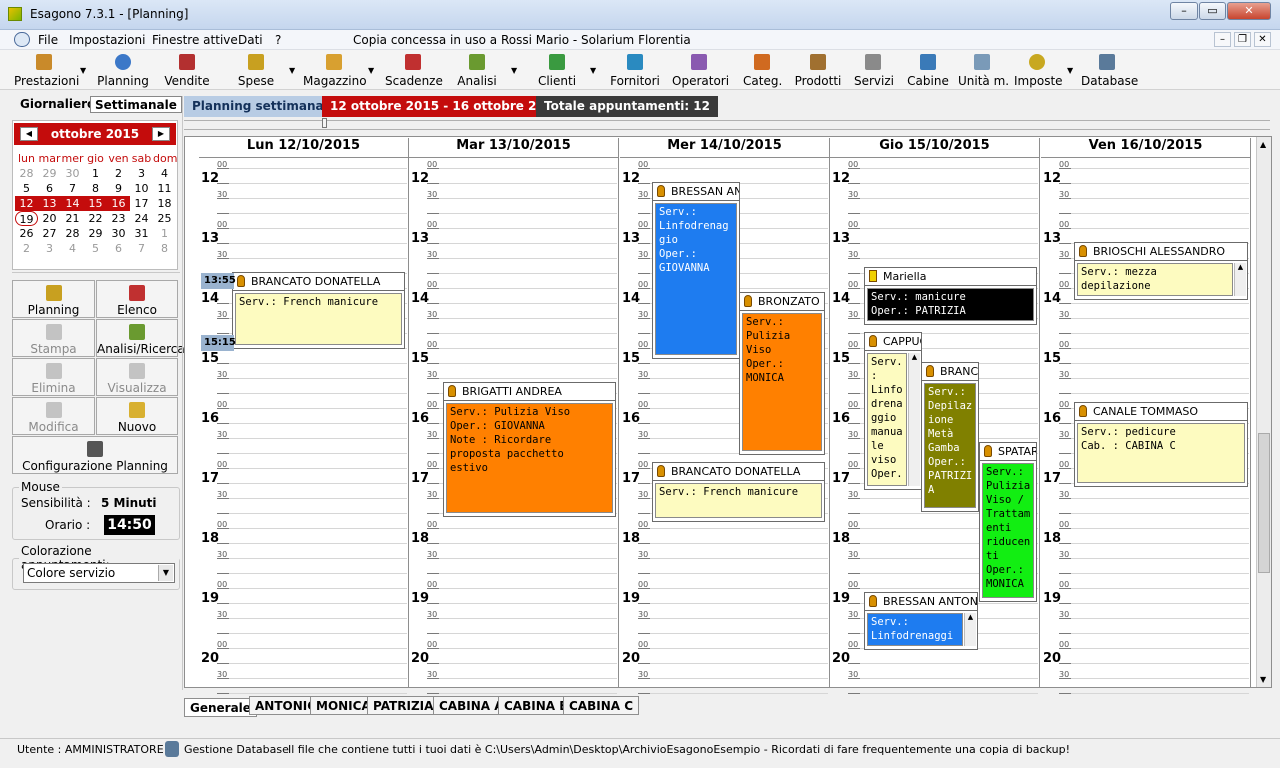  I want to click on menu-finestre-attive: Finestre attive, so click(195, 40).